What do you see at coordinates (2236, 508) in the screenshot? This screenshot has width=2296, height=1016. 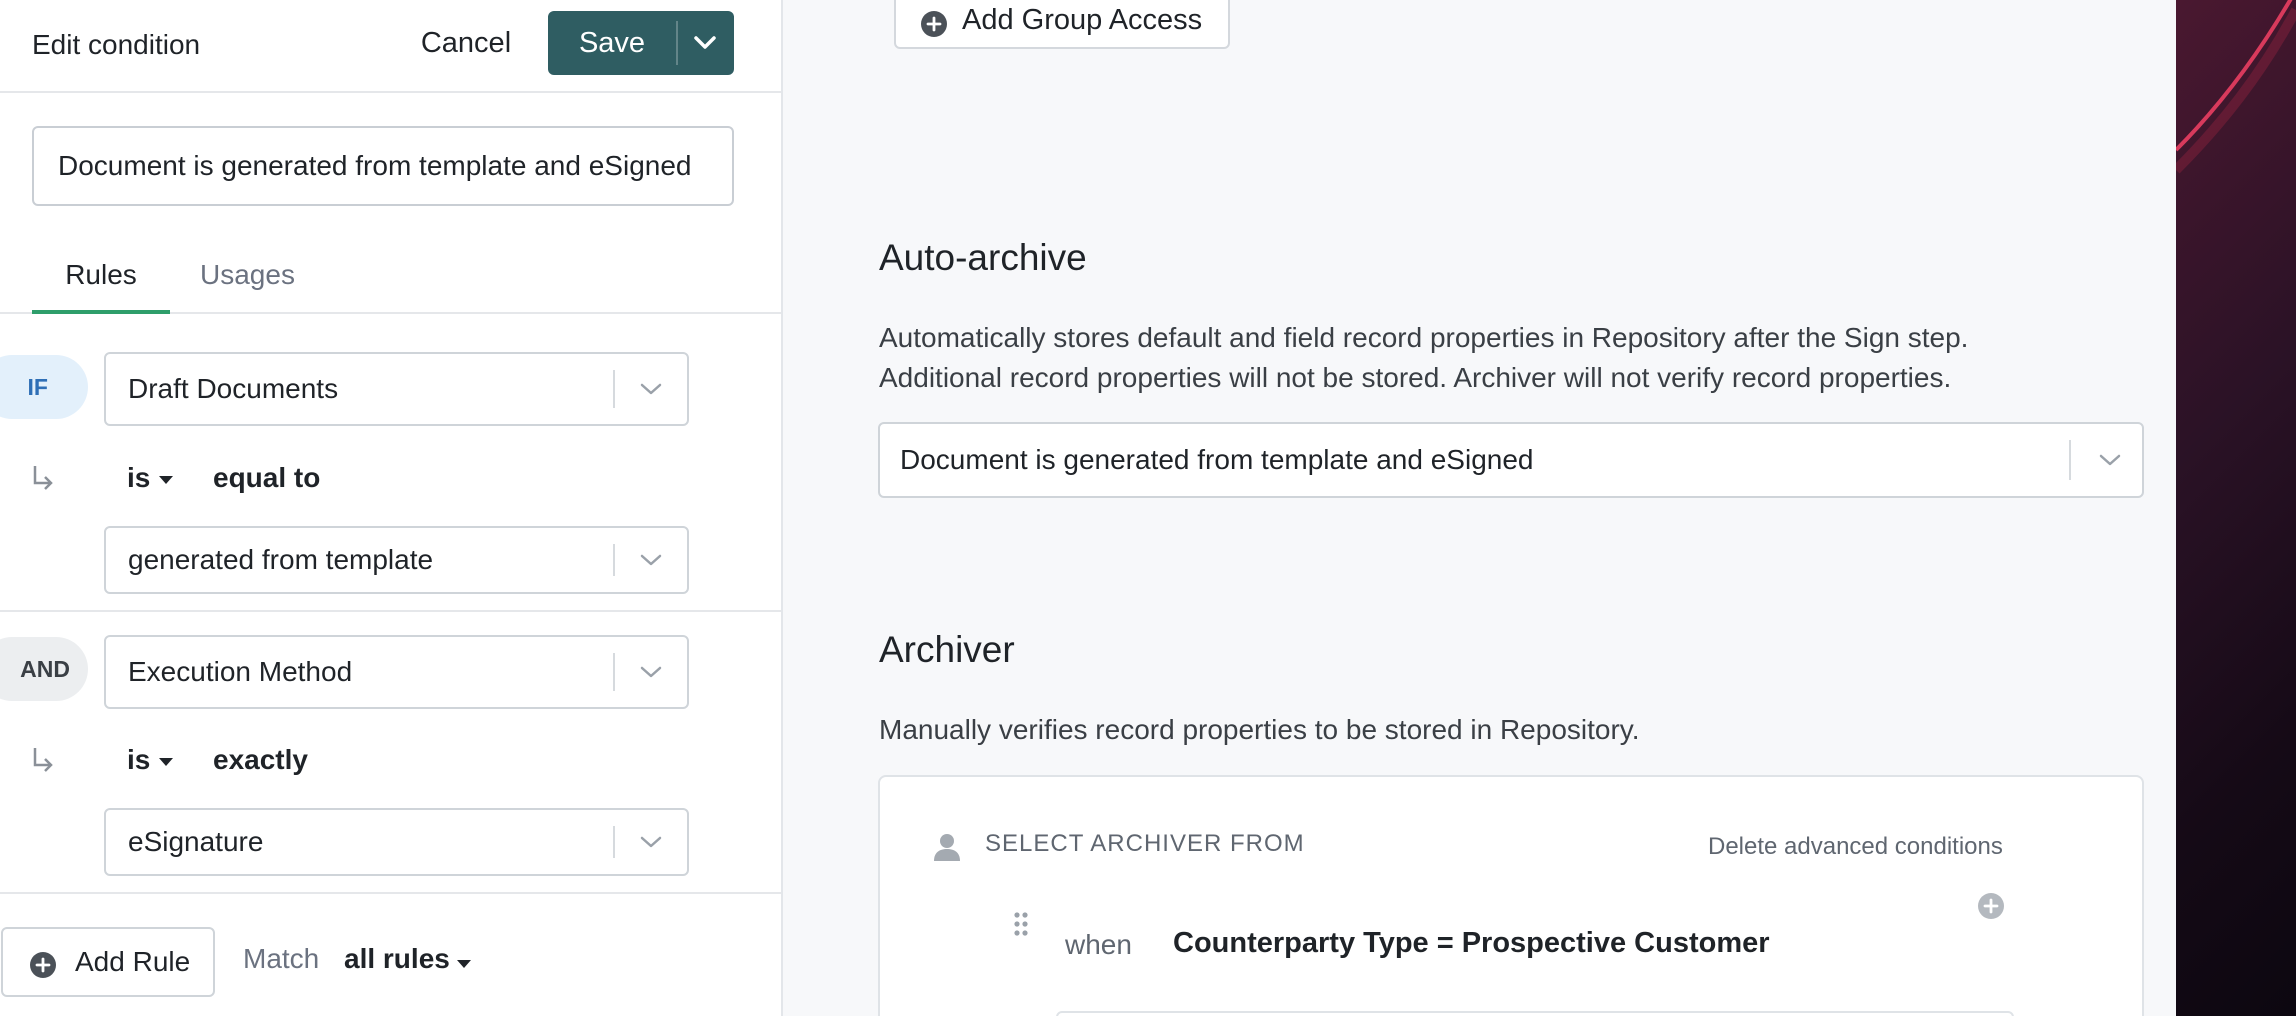 I see `desktop-background` at bounding box center [2236, 508].